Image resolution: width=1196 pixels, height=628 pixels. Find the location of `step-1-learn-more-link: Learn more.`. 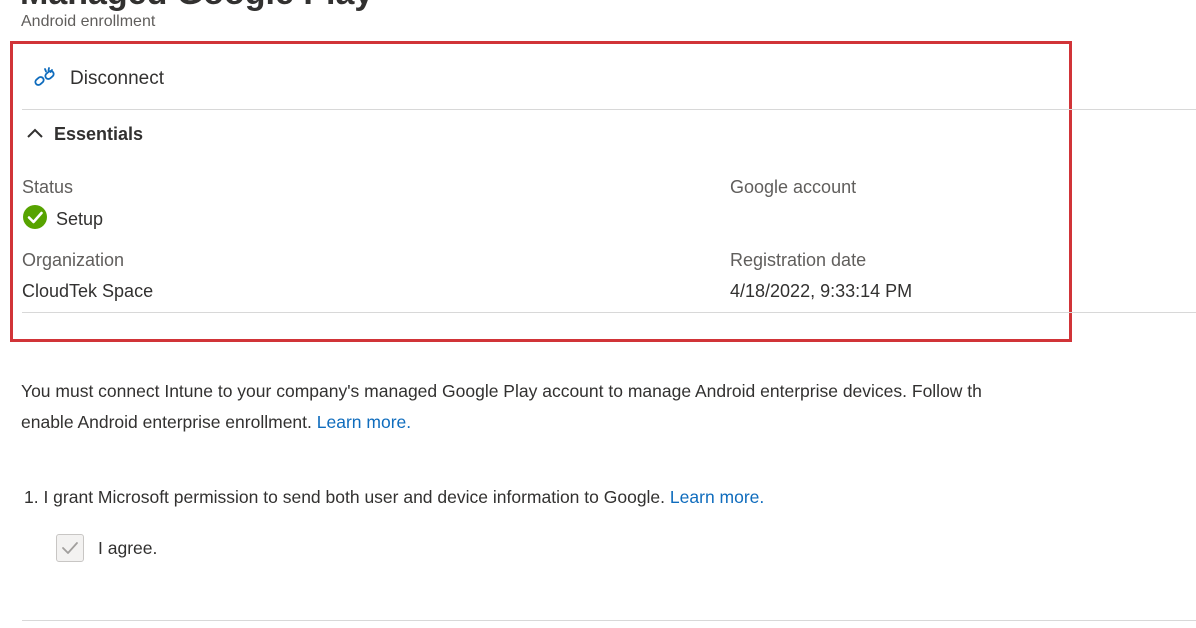

step-1-learn-more-link: Learn more. is located at coordinates (717, 497).